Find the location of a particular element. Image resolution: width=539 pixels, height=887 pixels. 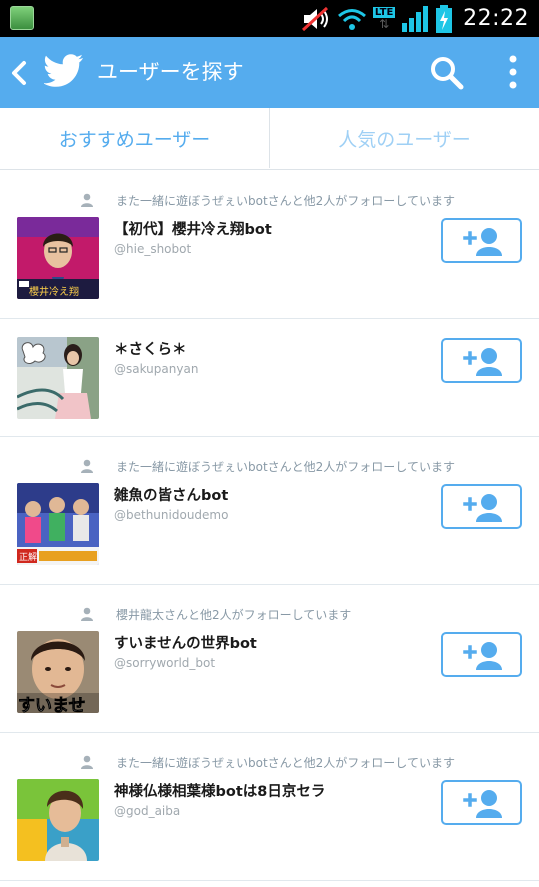

user-info: 神様仏様相葉様botは8日京セラ @god_aiba is located at coordinates (219, 801).